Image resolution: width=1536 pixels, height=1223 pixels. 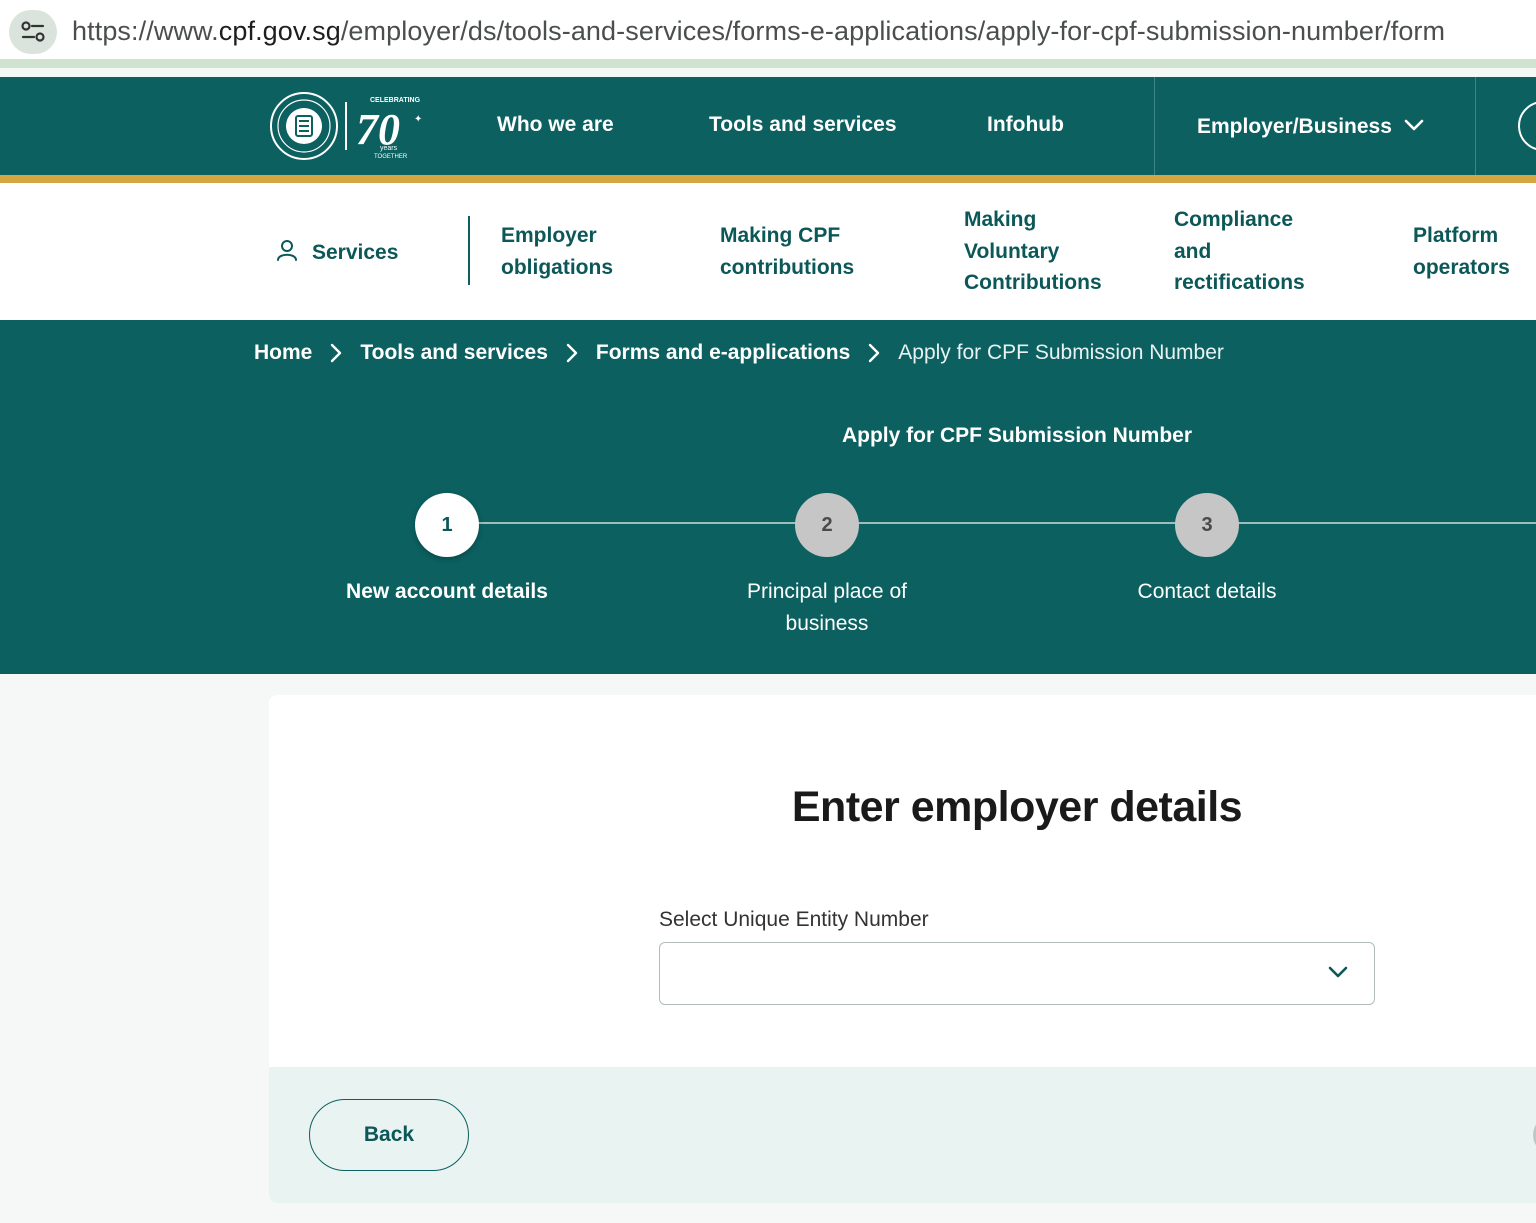 What do you see at coordinates (549, 235) in the screenshot?
I see `subnav-label-line: Employer` at bounding box center [549, 235].